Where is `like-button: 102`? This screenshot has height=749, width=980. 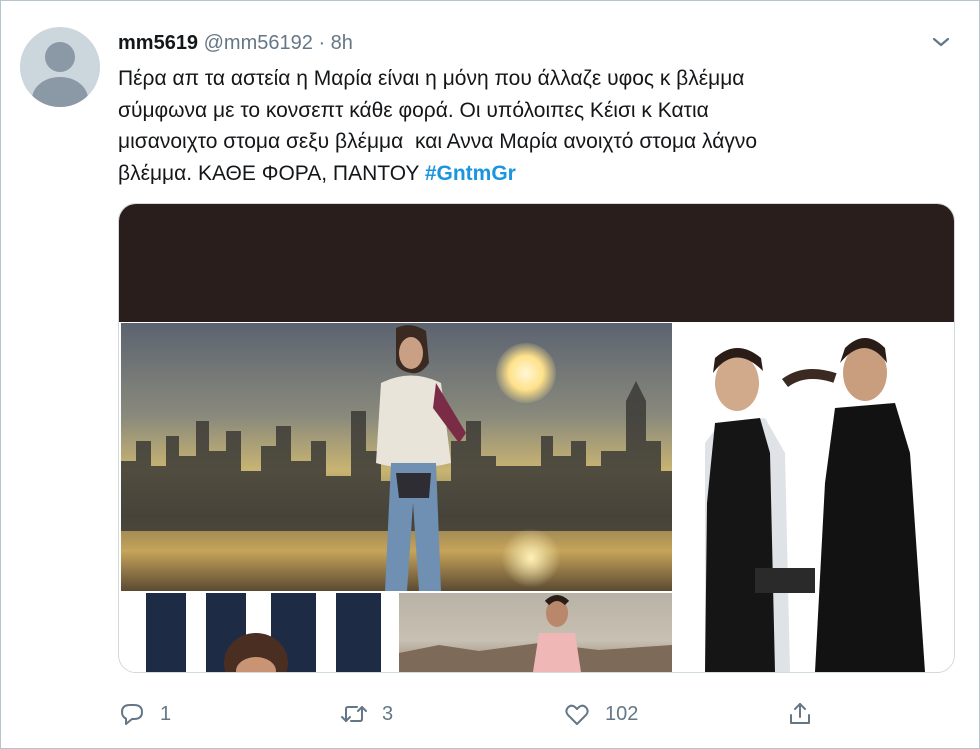 like-button: 102 is located at coordinates (600, 714).